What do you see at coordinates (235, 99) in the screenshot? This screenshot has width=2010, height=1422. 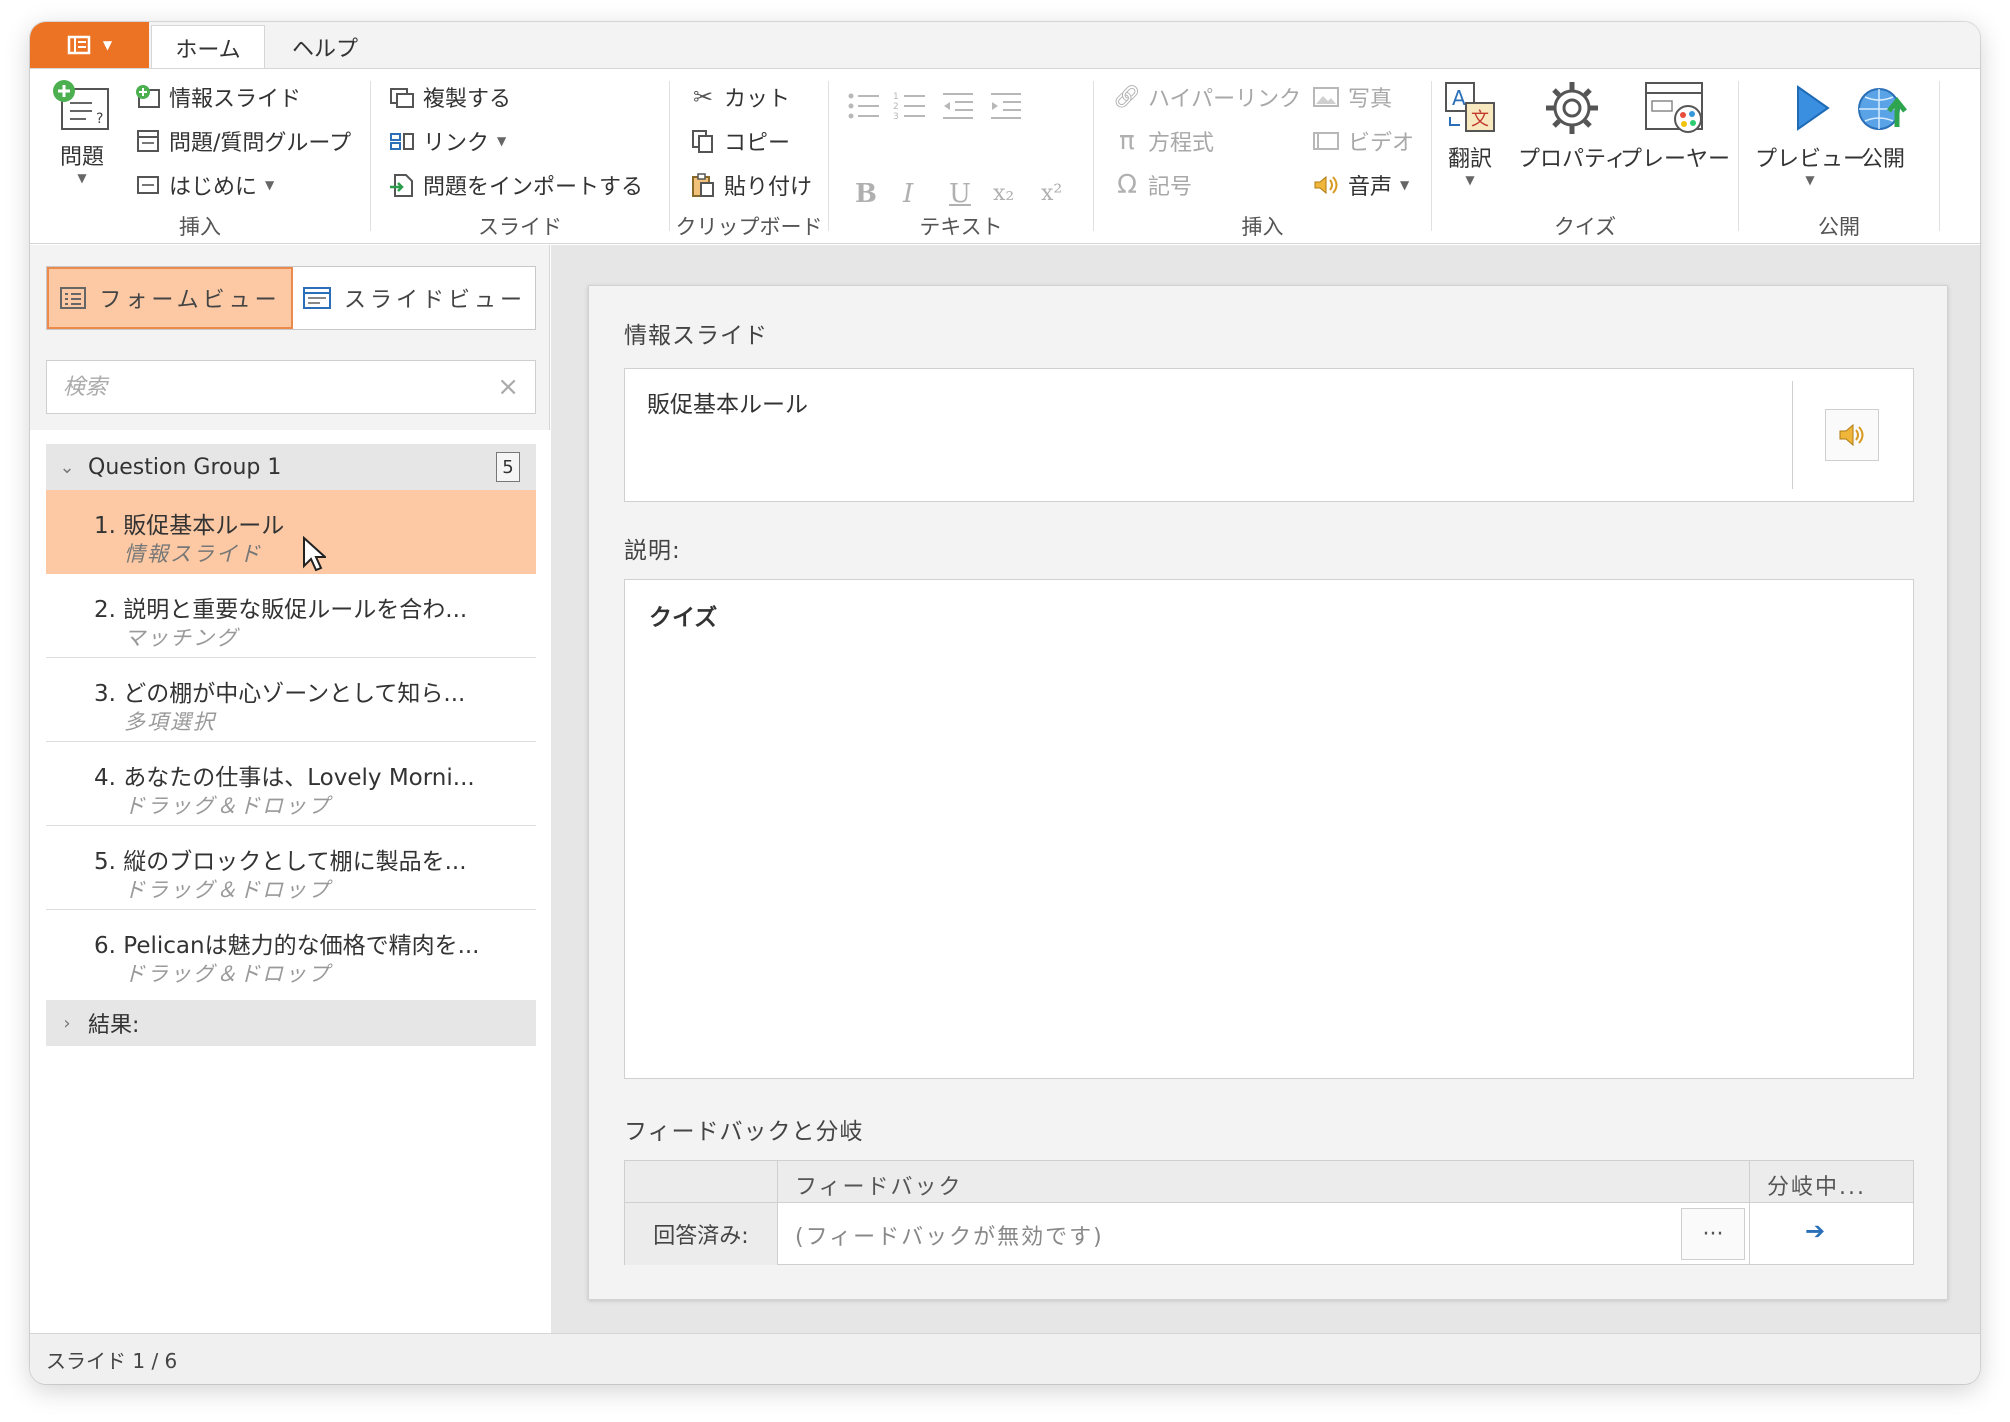 I see `info-slide-label: 情報スライド` at bounding box center [235, 99].